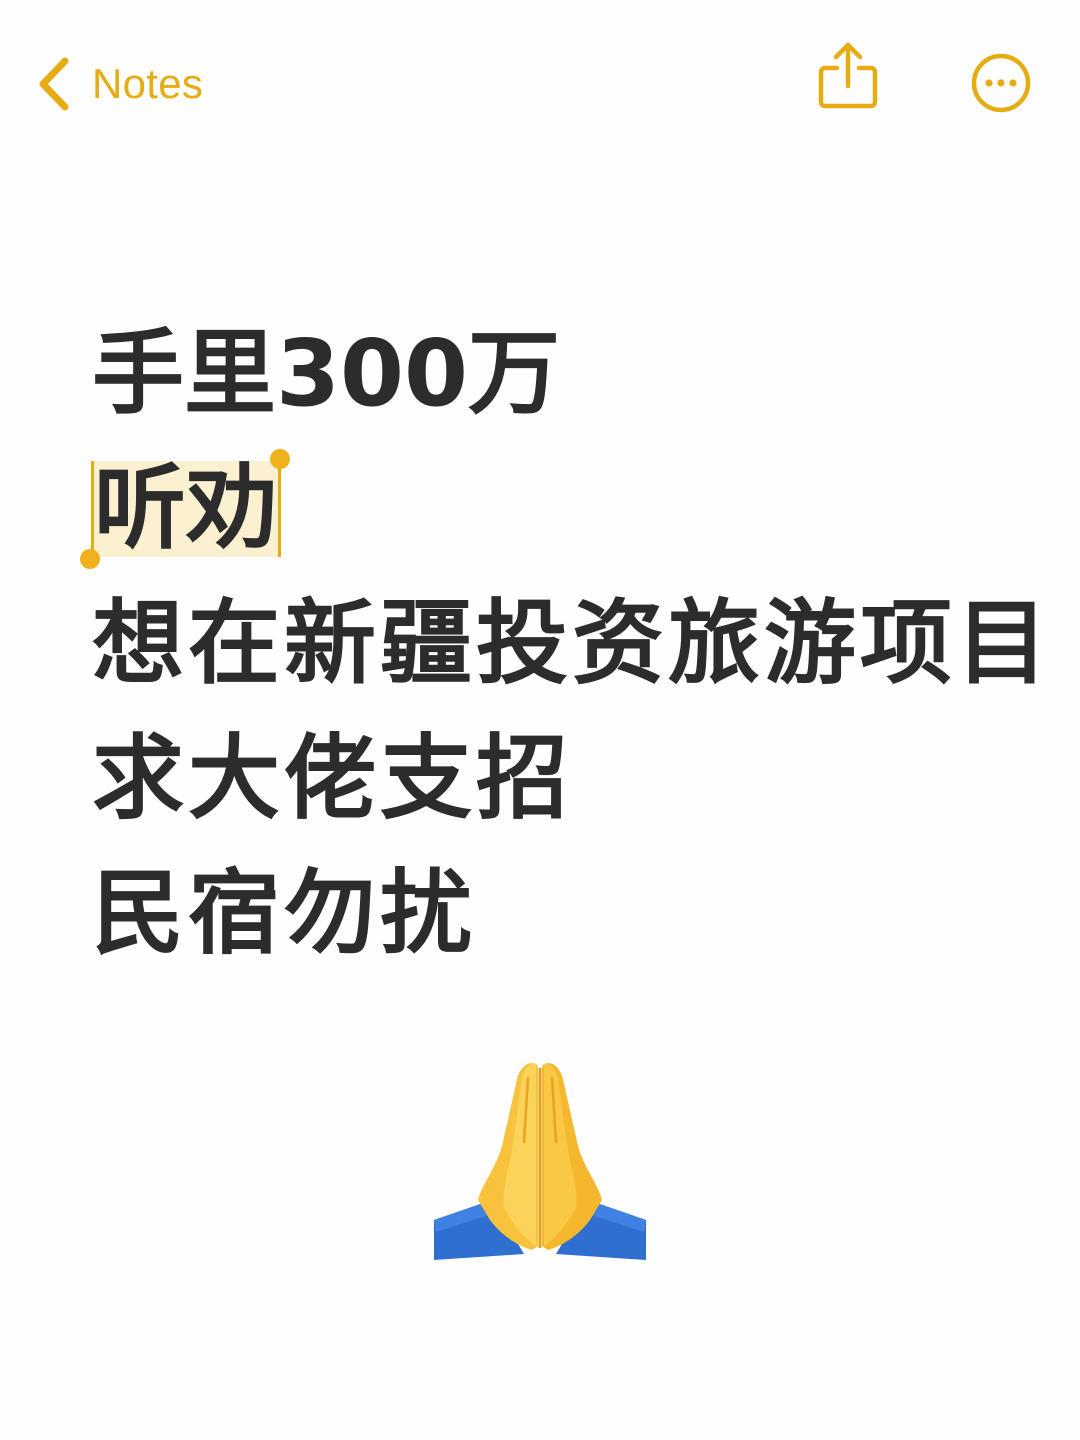  I want to click on note-line-selected: 听劝, so click(566, 508).